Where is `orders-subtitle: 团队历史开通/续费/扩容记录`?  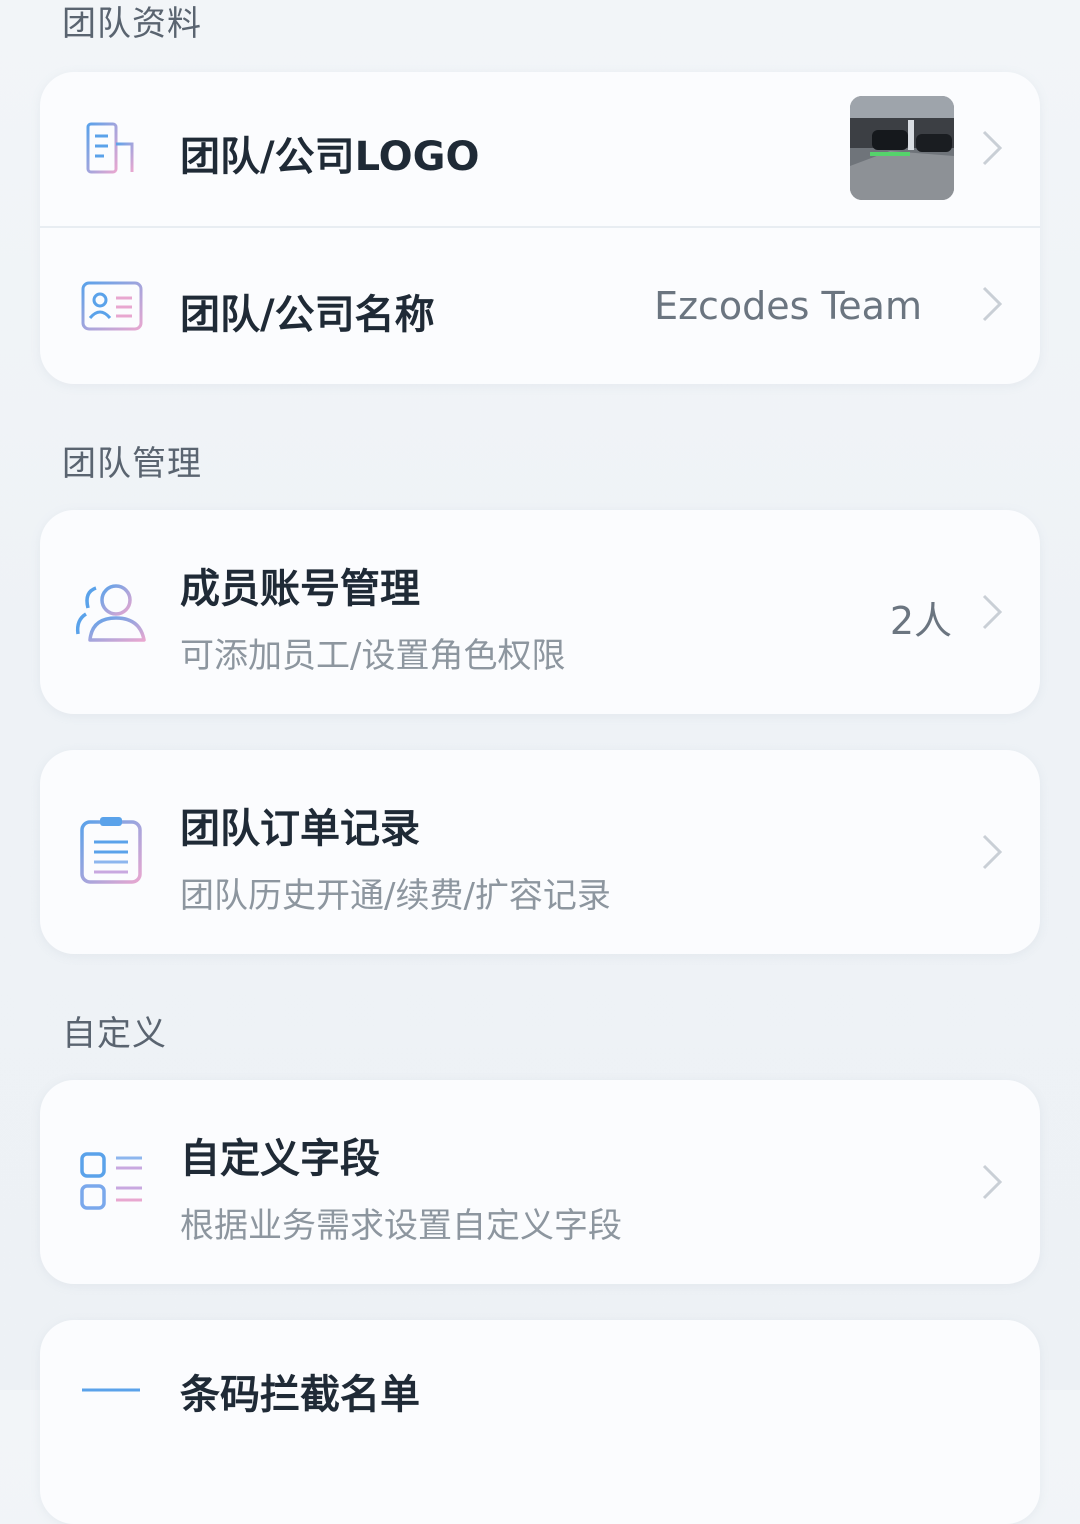 orders-subtitle: 团队历史开通/续费/扩容记录 is located at coordinates (395, 896).